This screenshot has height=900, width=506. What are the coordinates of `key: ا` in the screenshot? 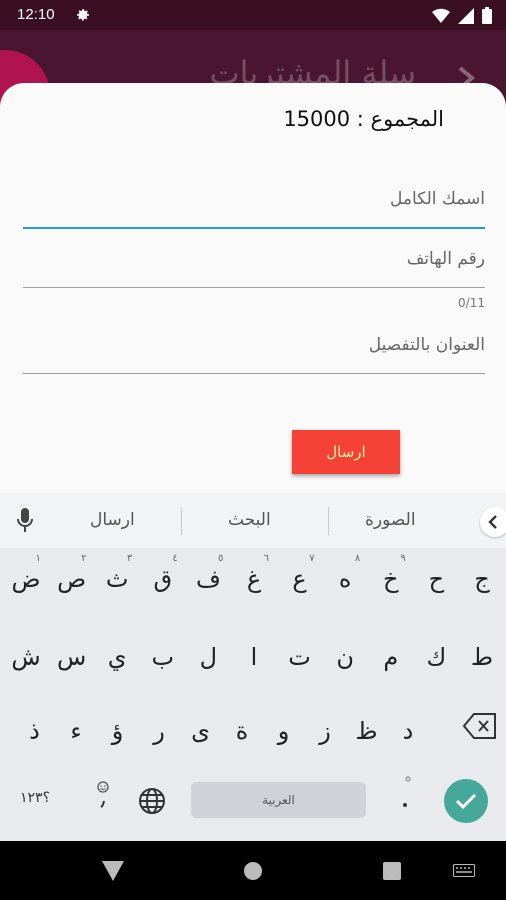 It's located at (254, 656).